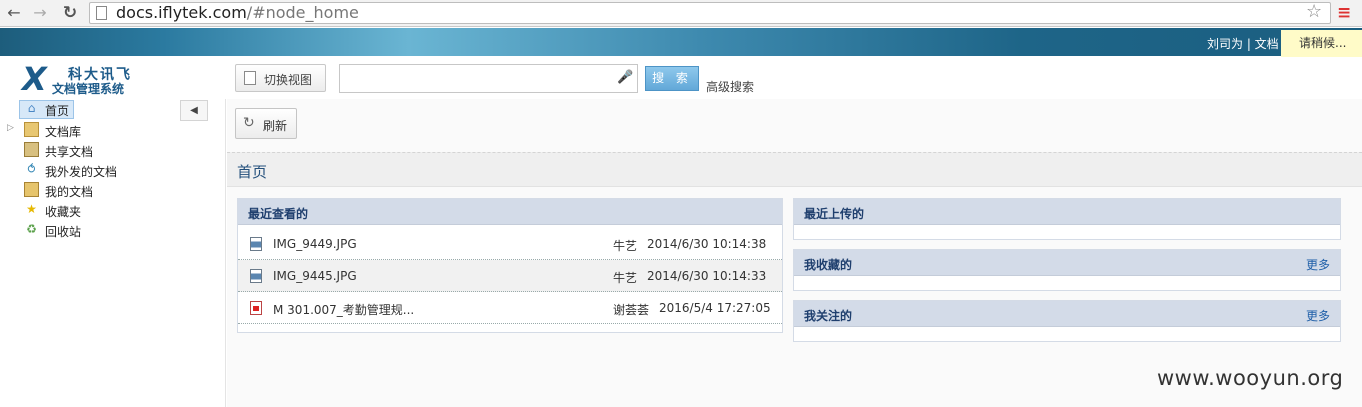 This screenshot has height=407, width=1362. What do you see at coordinates (288, 80) in the screenshot?
I see `switch-view-label: 切换视图` at bounding box center [288, 80].